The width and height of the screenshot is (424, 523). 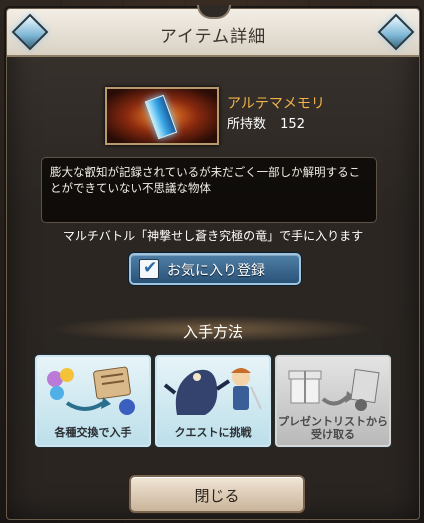 What do you see at coordinates (333, 434) in the screenshot?
I see `present-list-label-line2: 受け取る` at bounding box center [333, 434].